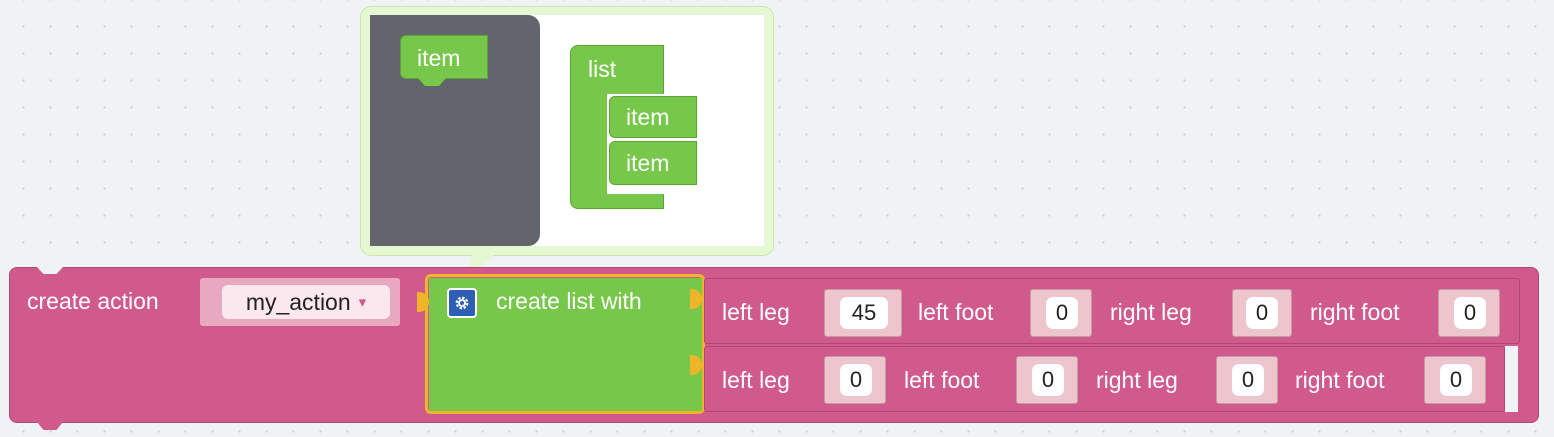  I want to click on container-label: list, so click(602, 69).